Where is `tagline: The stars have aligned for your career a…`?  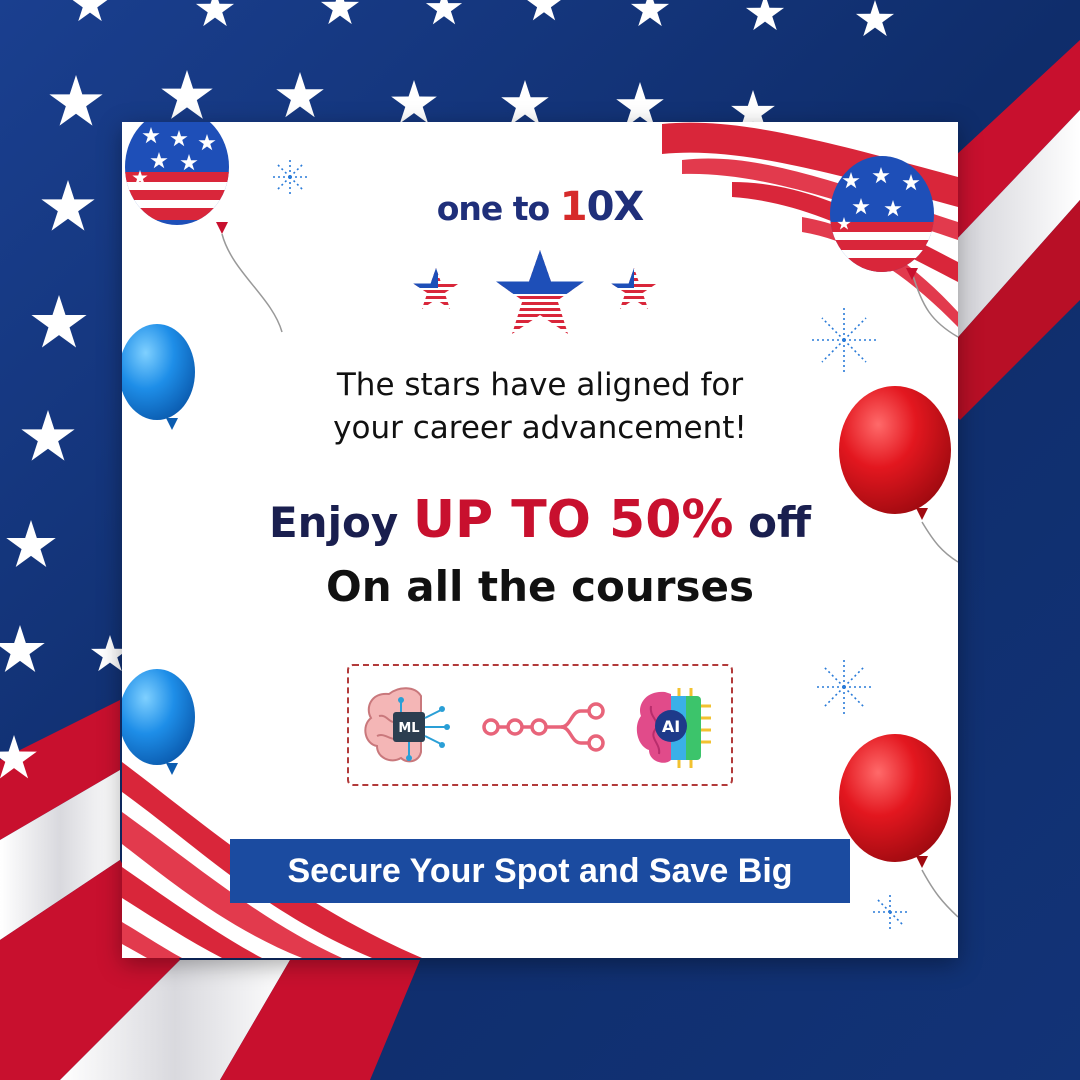
tagline: The stars have aligned for your career a… is located at coordinates (540, 407).